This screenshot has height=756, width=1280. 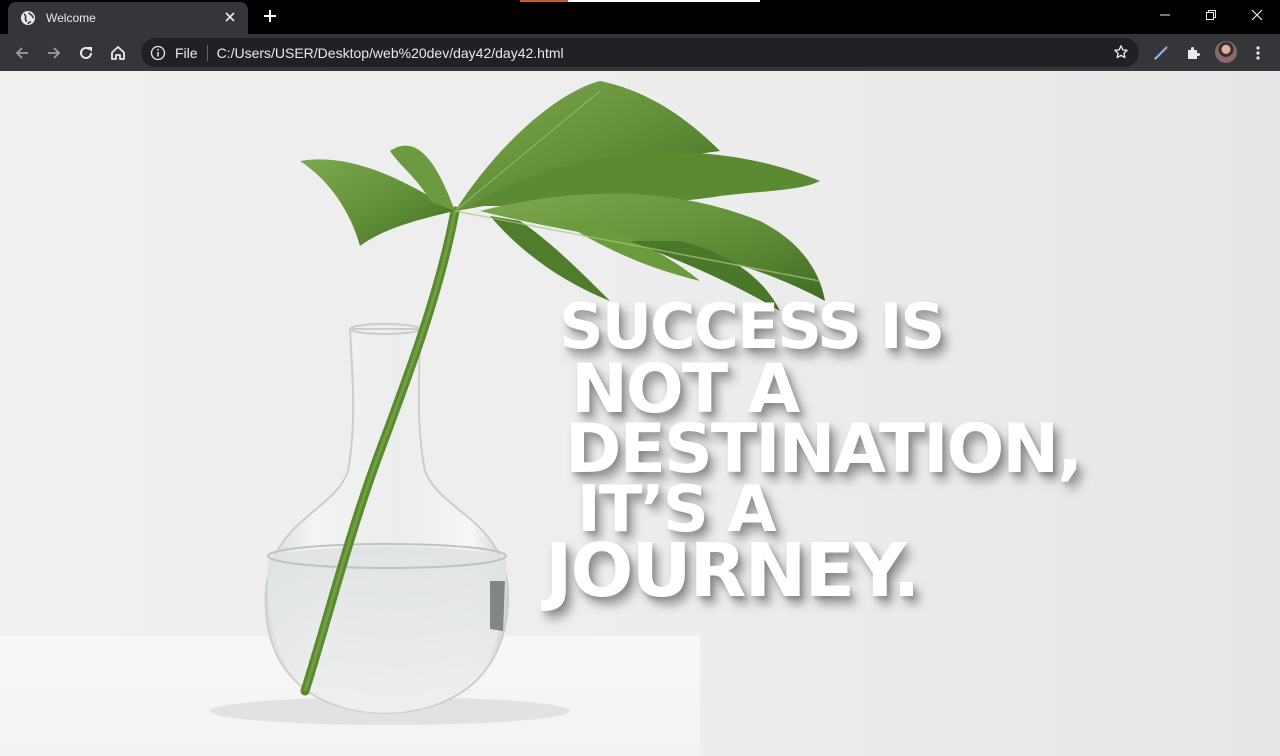 I want to click on arrow-right-icon, so click(x=54, y=53).